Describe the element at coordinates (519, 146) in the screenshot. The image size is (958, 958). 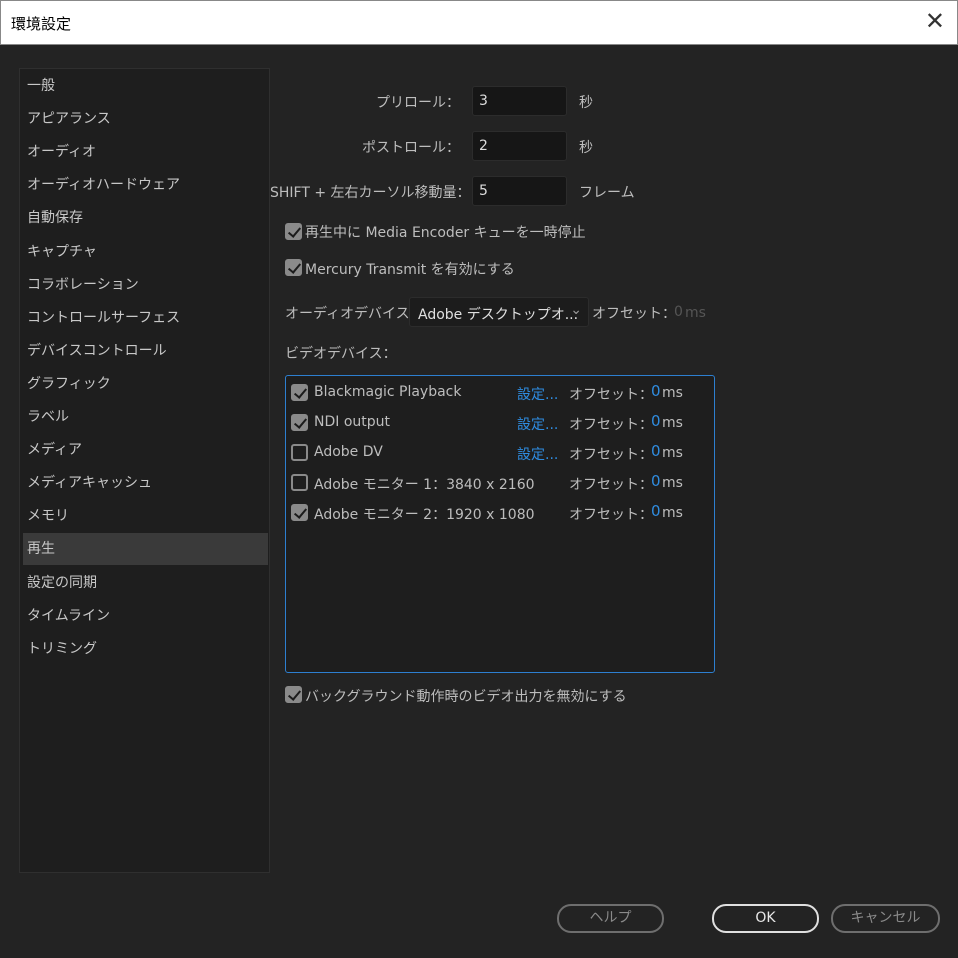
I see `postroll-input: 2` at that location.